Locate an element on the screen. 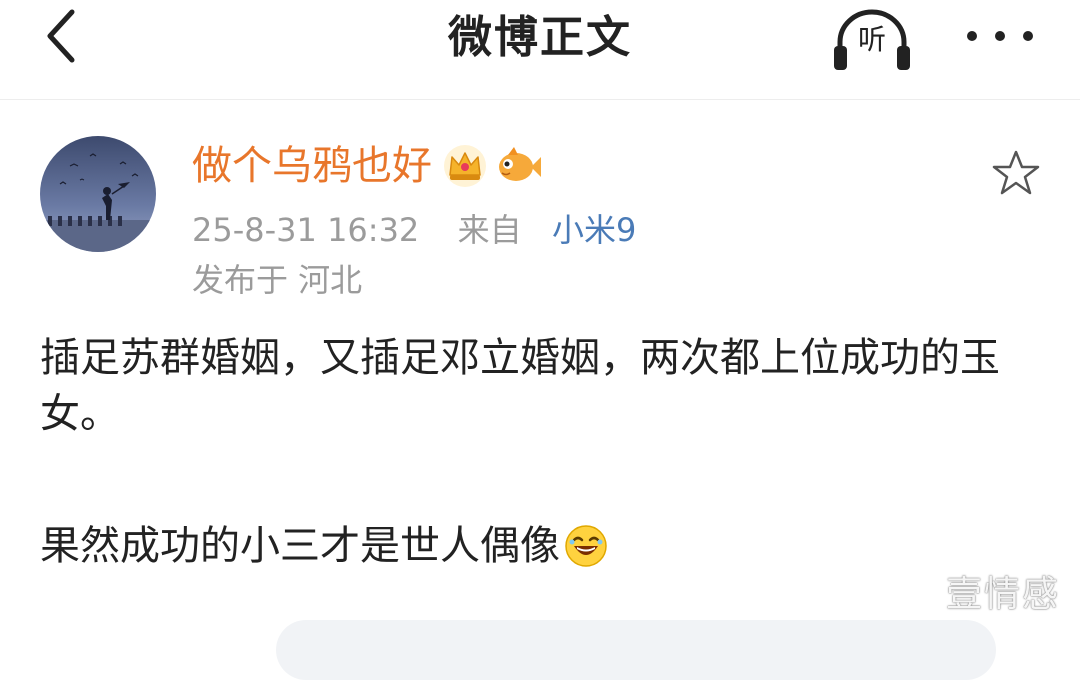 The width and height of the screenshot is (1080, 680). listen-label: 听 is located at coordinates (871, 39).